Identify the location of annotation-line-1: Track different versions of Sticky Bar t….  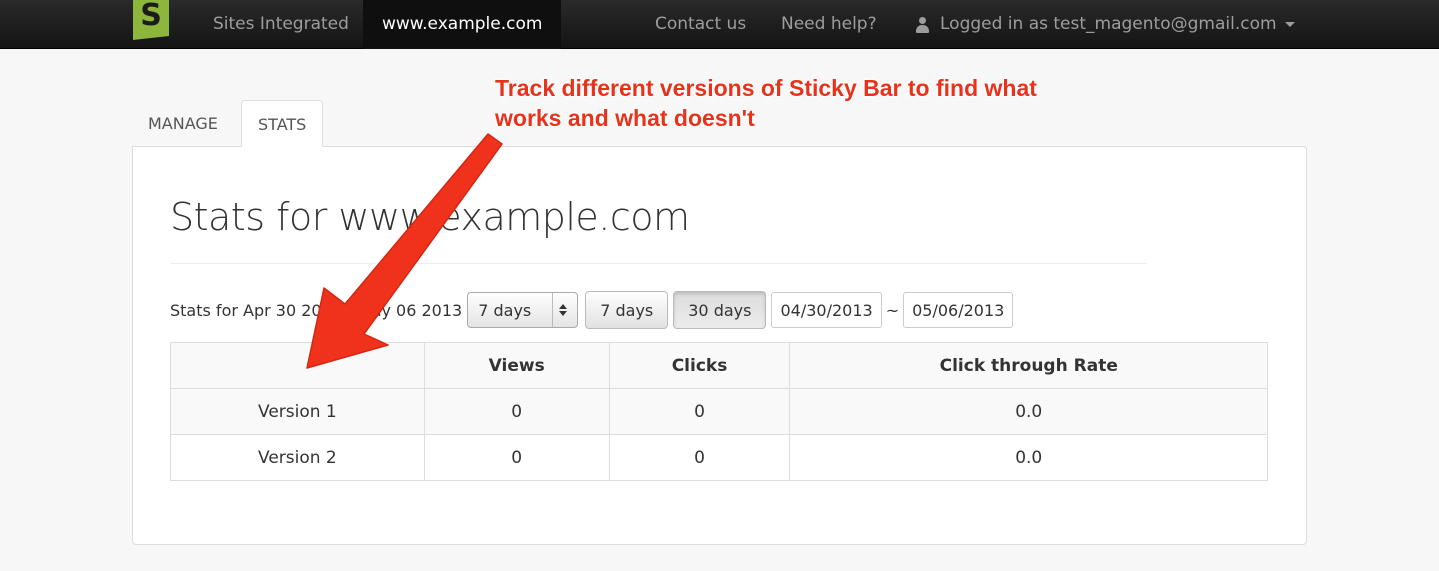
(766, 88).